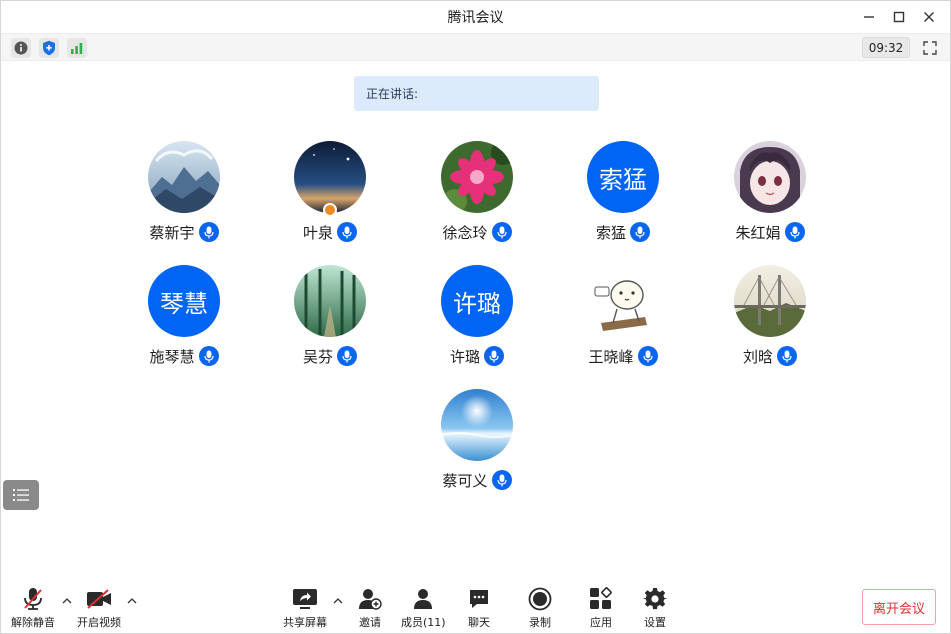 This screenshot has width=951, height=634. I want to click on sticker-avatar-image, so click(623, 301).